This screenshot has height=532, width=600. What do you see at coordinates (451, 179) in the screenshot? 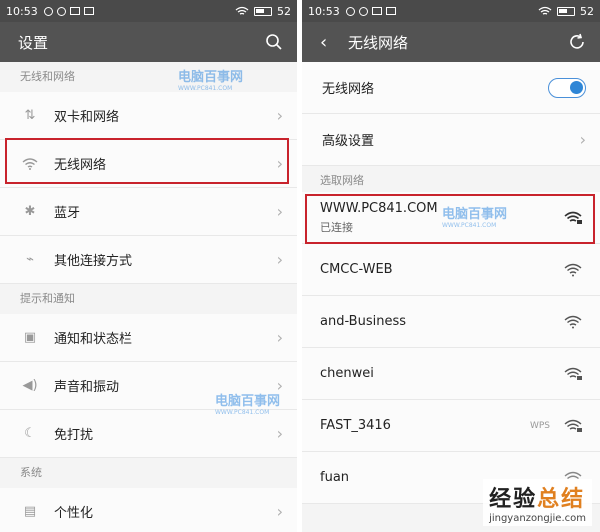
I see `section-header: 选取网络` at bounding box center [451, 179].